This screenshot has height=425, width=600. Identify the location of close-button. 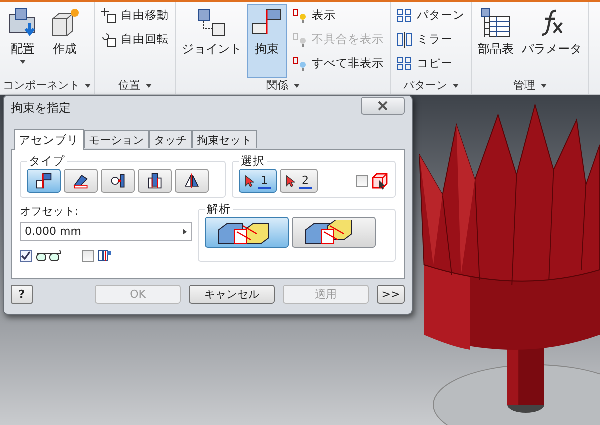
(383, 106).